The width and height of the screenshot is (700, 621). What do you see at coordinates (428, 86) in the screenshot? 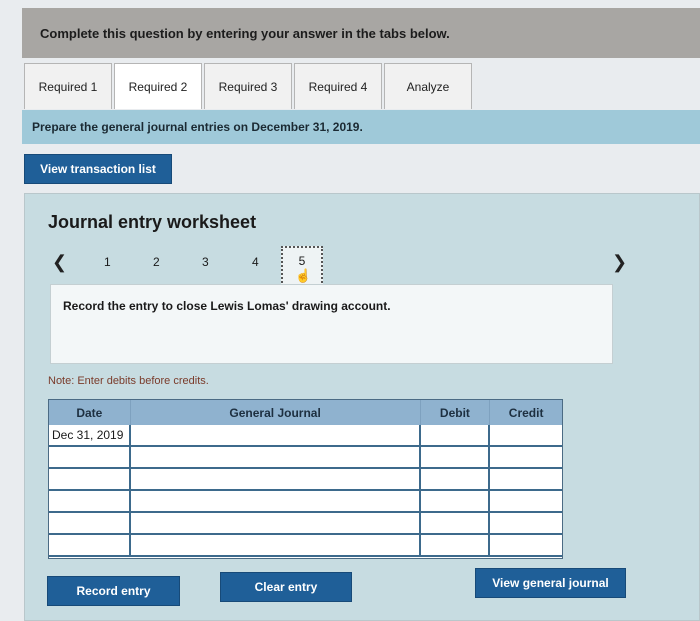
I see `tab-analyze: Analyze` at bounding box center [428, 86].